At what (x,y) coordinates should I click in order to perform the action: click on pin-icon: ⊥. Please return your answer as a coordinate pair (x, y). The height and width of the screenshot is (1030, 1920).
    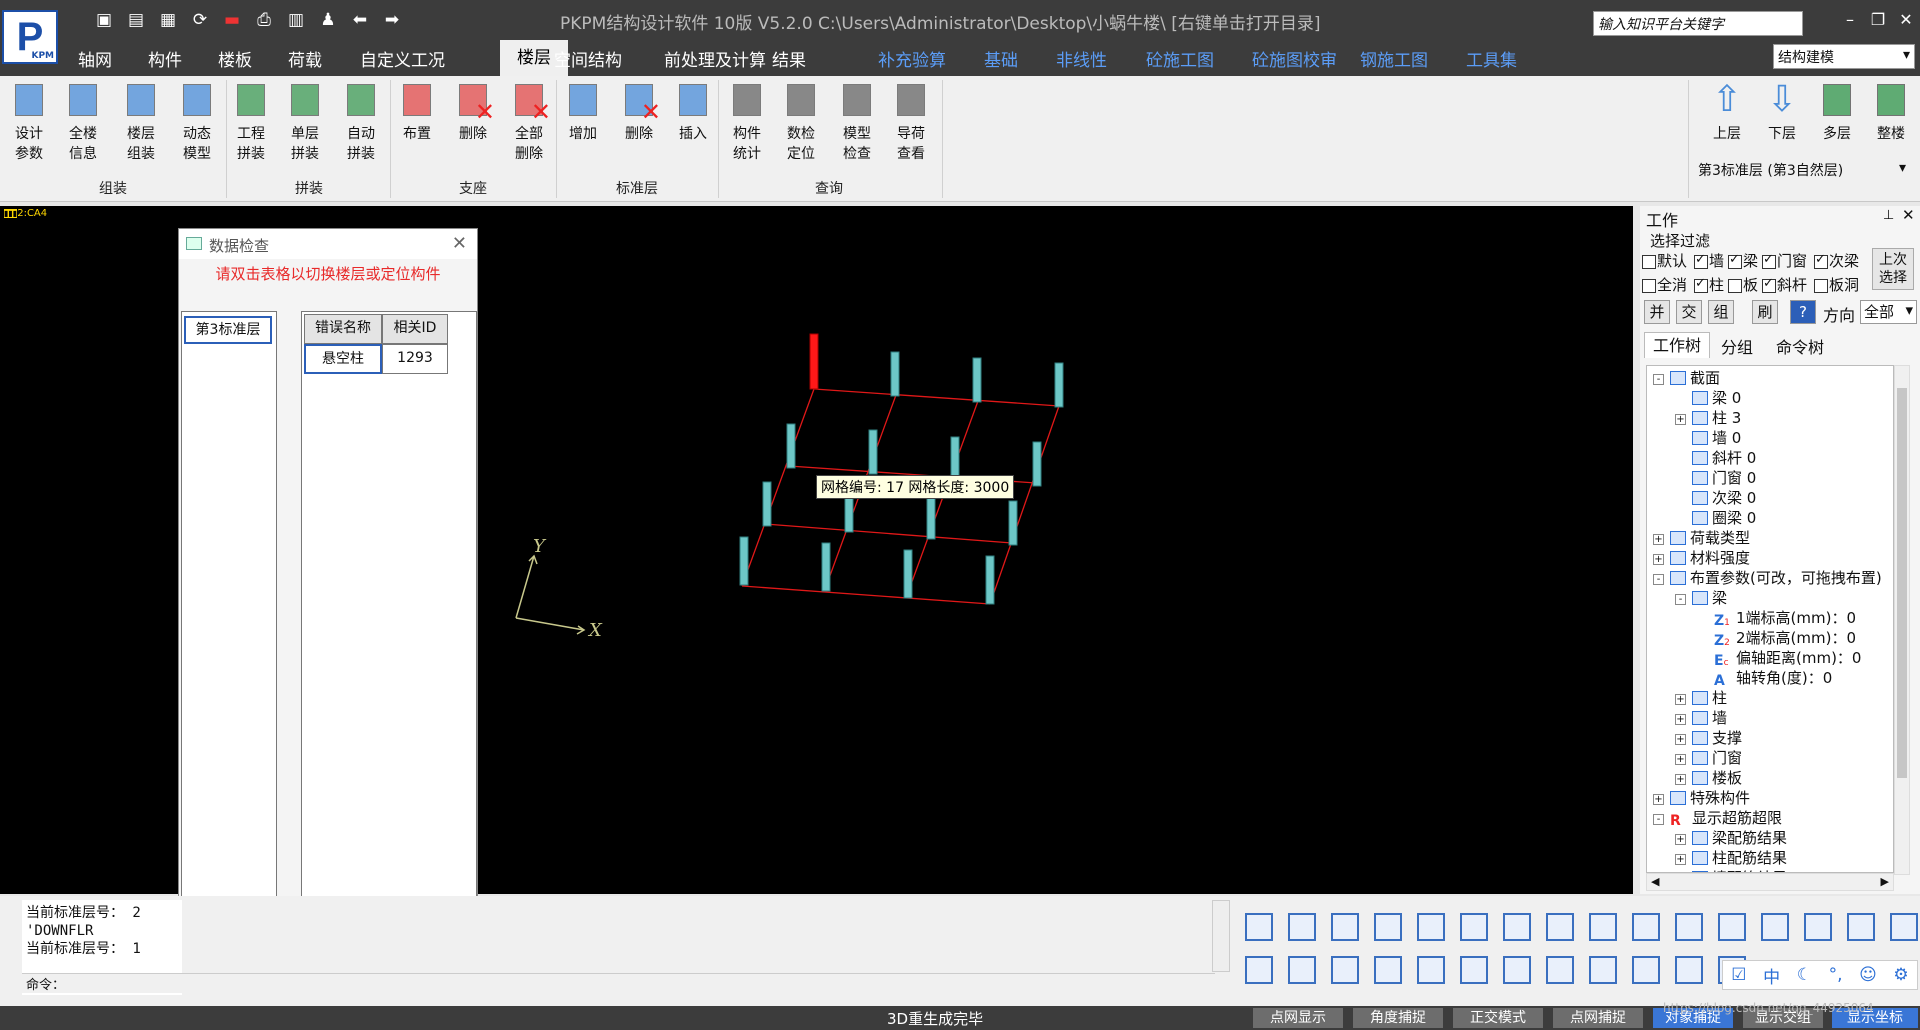
    Looking at the image, I should click on (1888, 215).